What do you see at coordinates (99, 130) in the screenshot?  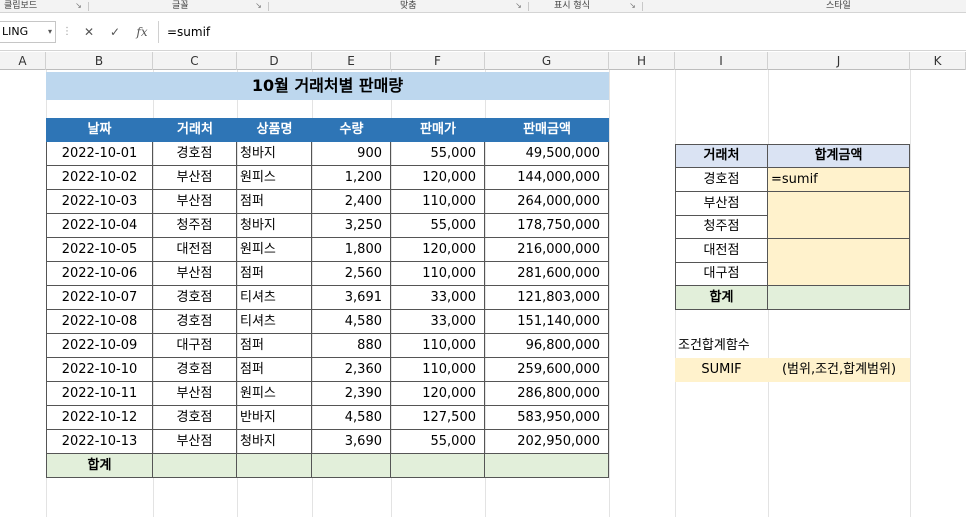 I see `table-header-date: 날짜` at bounding box center [99, 130].